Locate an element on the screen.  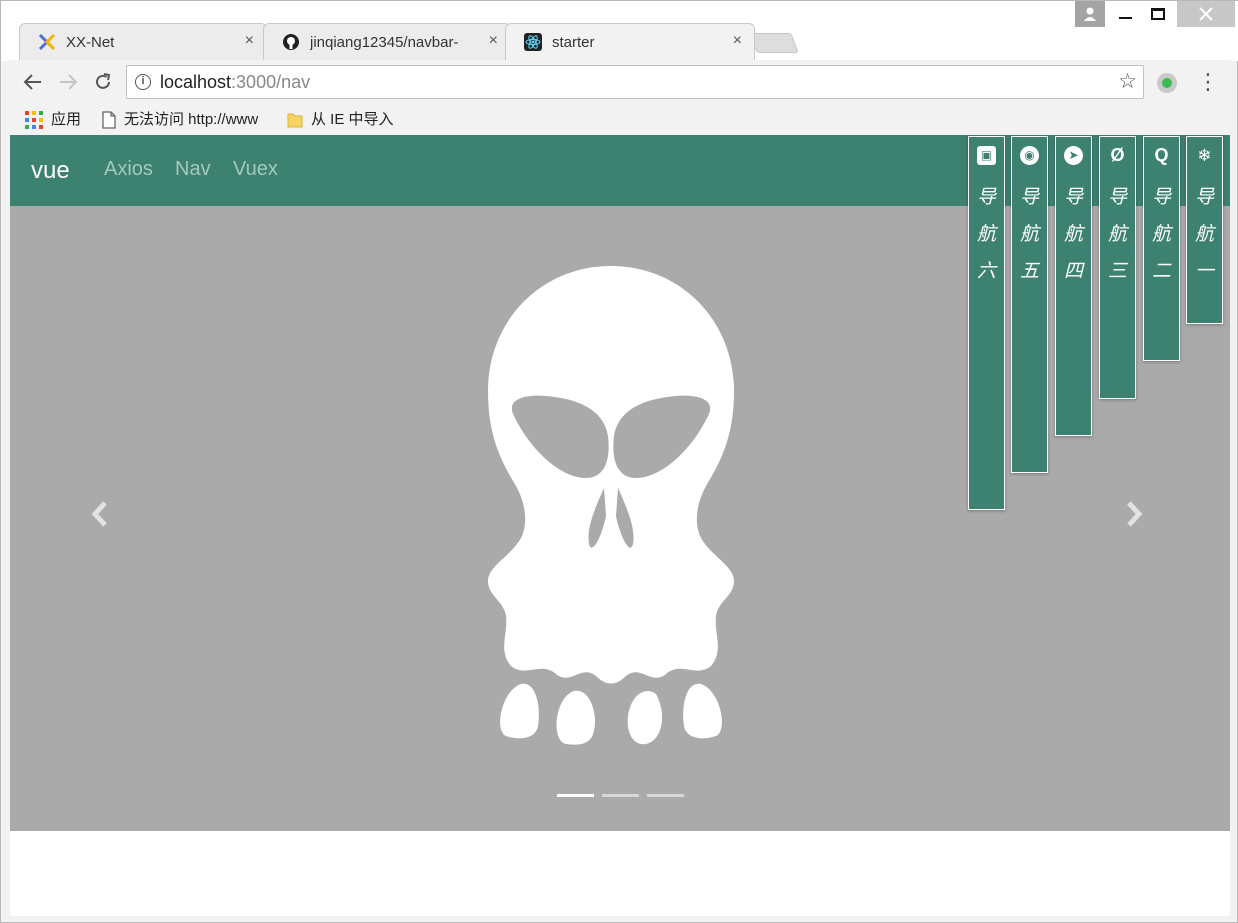
close-icon is located at coordinates (1206, 14).